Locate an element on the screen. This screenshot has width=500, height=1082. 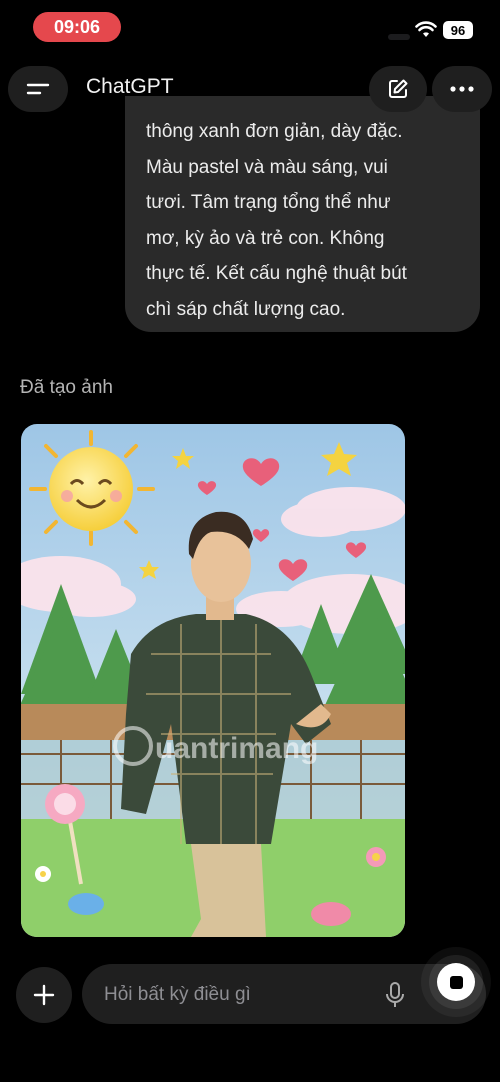
app-title: ChatGPT is located at coordinates (130, 86).